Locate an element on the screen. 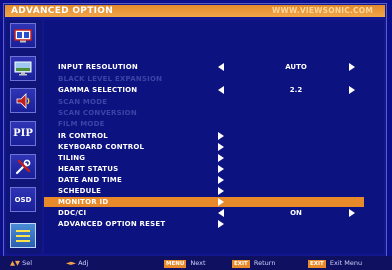 The height and width of the screenshot is (270, 392). hint-label: Adj is located at coordinates (83, 263).